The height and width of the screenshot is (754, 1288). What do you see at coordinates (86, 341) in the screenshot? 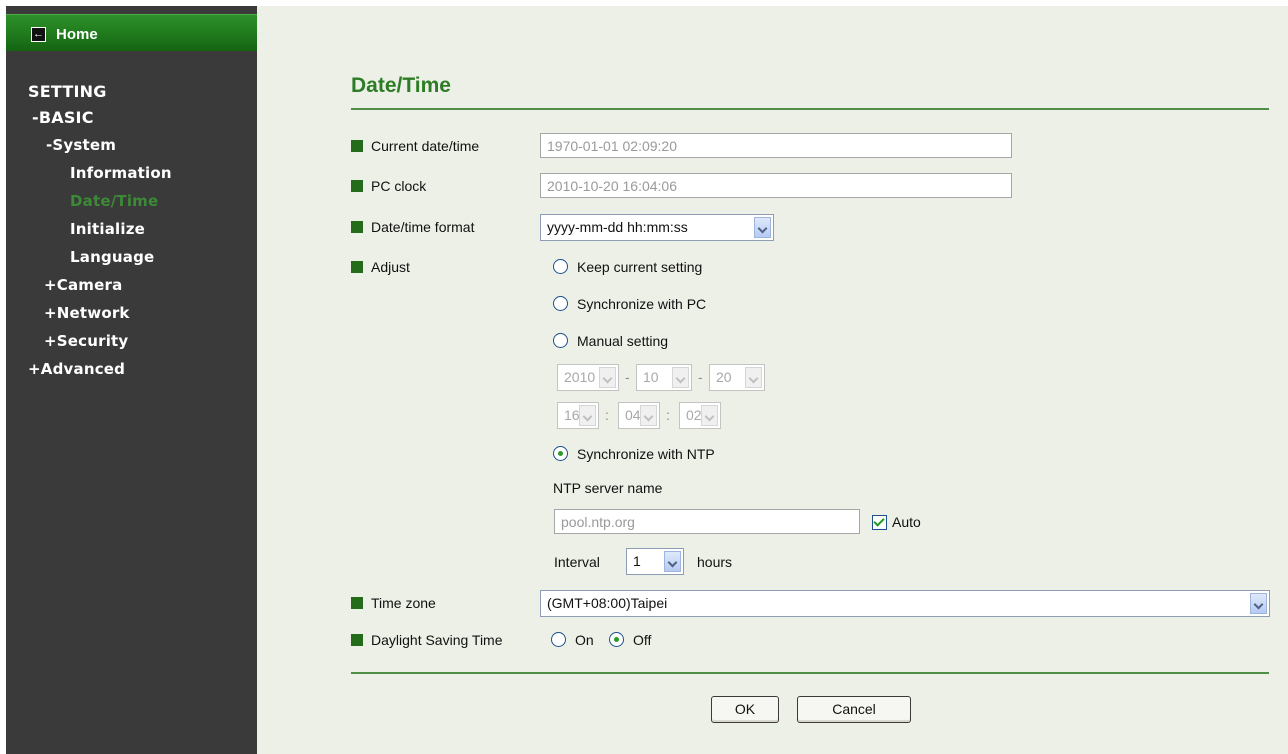
I see `nav-security: +Security` at bounding box center [86, 341].